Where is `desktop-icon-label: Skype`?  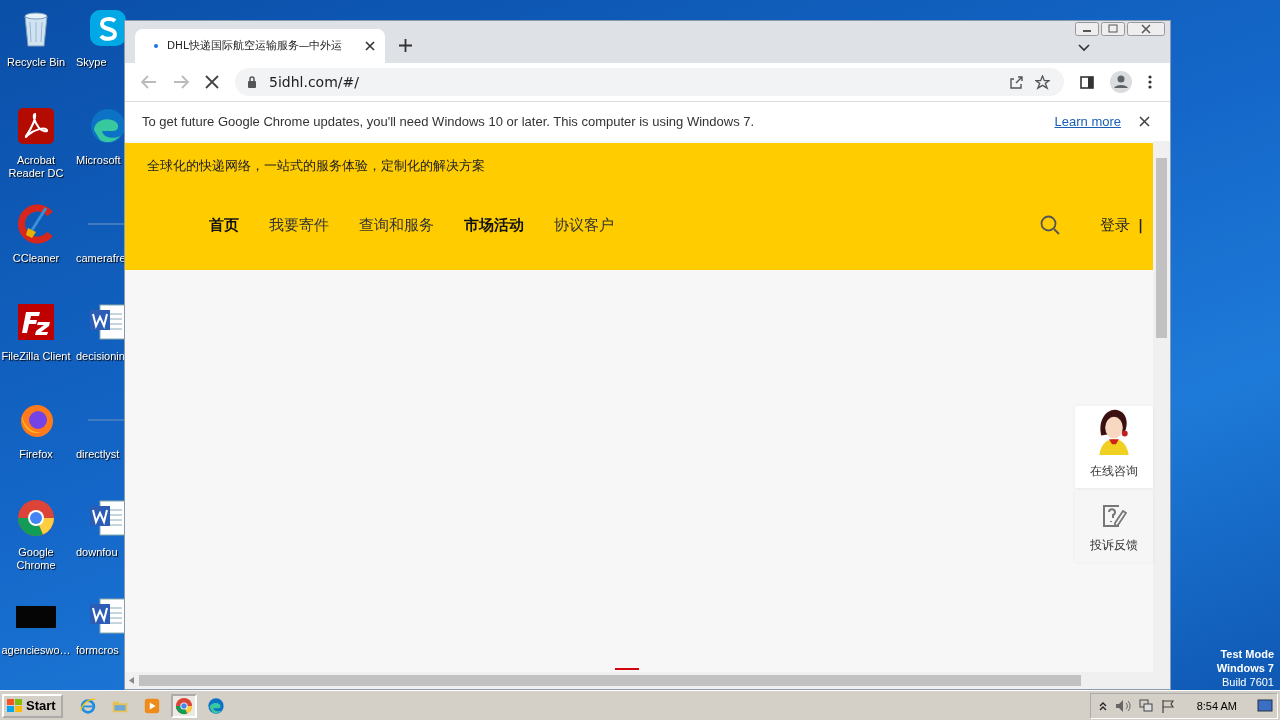 desktop-icon-label: Skype is located at coordinates (91, 62).